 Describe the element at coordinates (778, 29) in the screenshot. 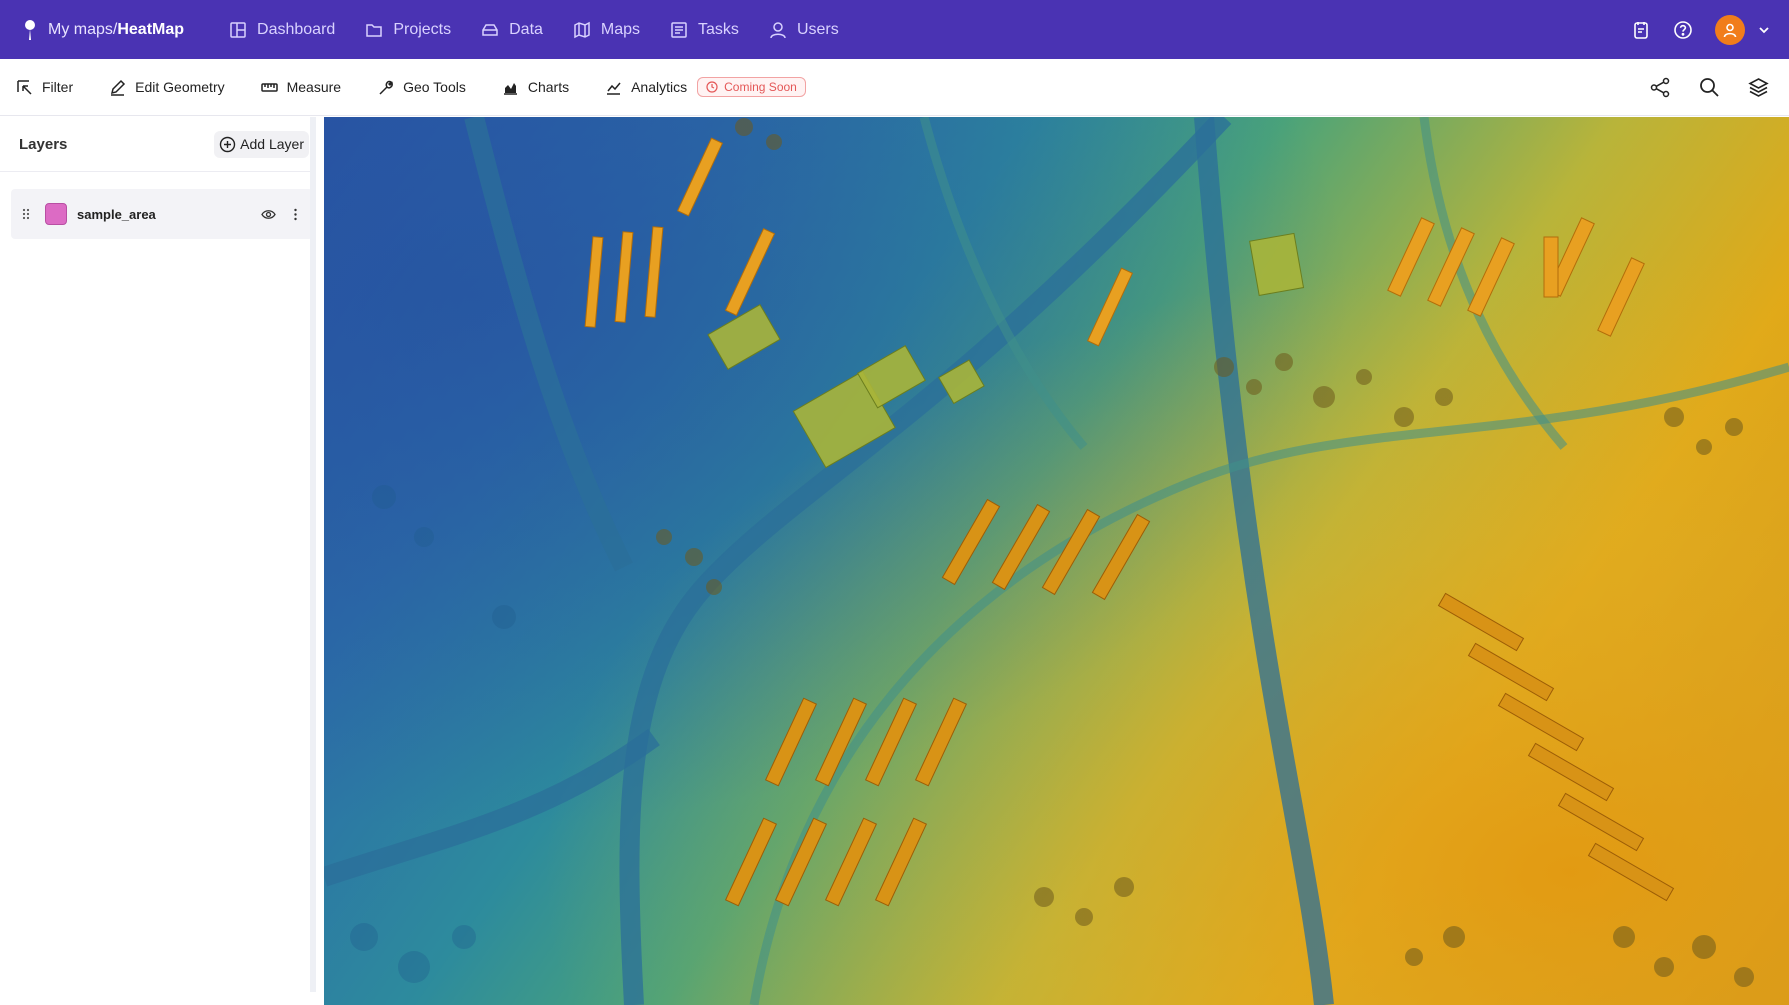

I see `user-icon` at that location.